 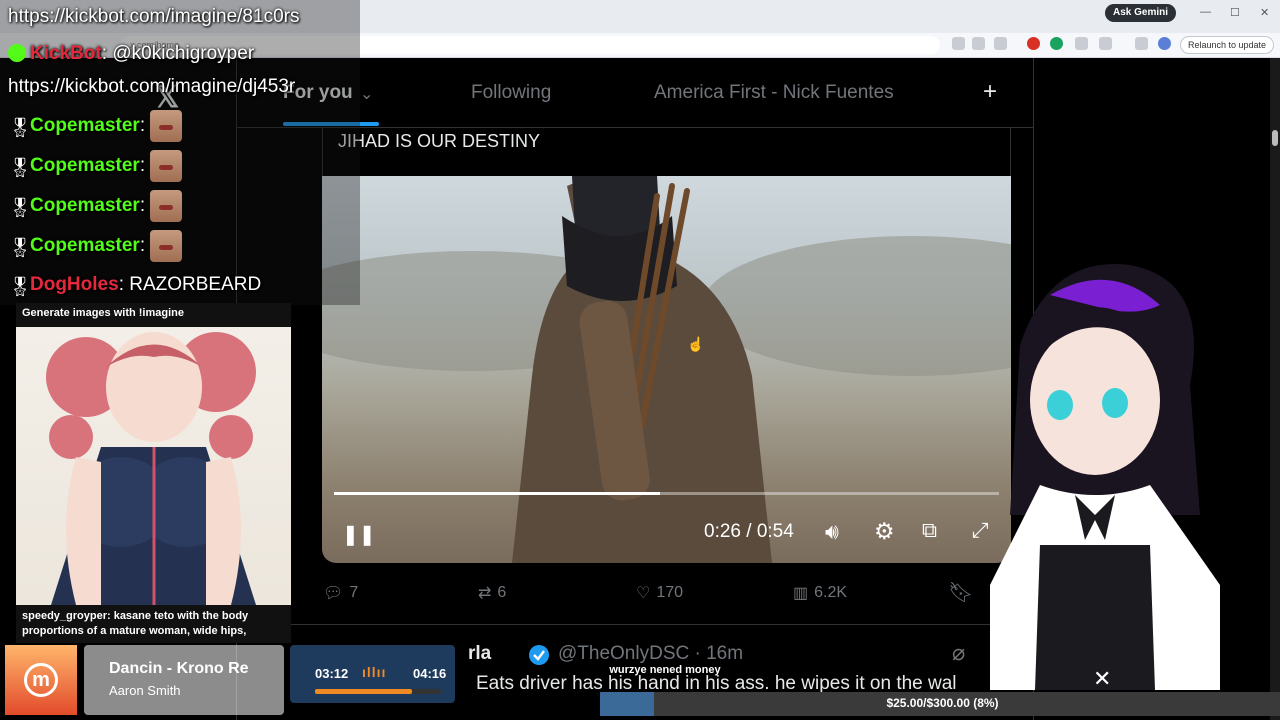 I want to click on chat-message: https://kickbot.com/imagine/81c0rs, so click(x=153, y=17).